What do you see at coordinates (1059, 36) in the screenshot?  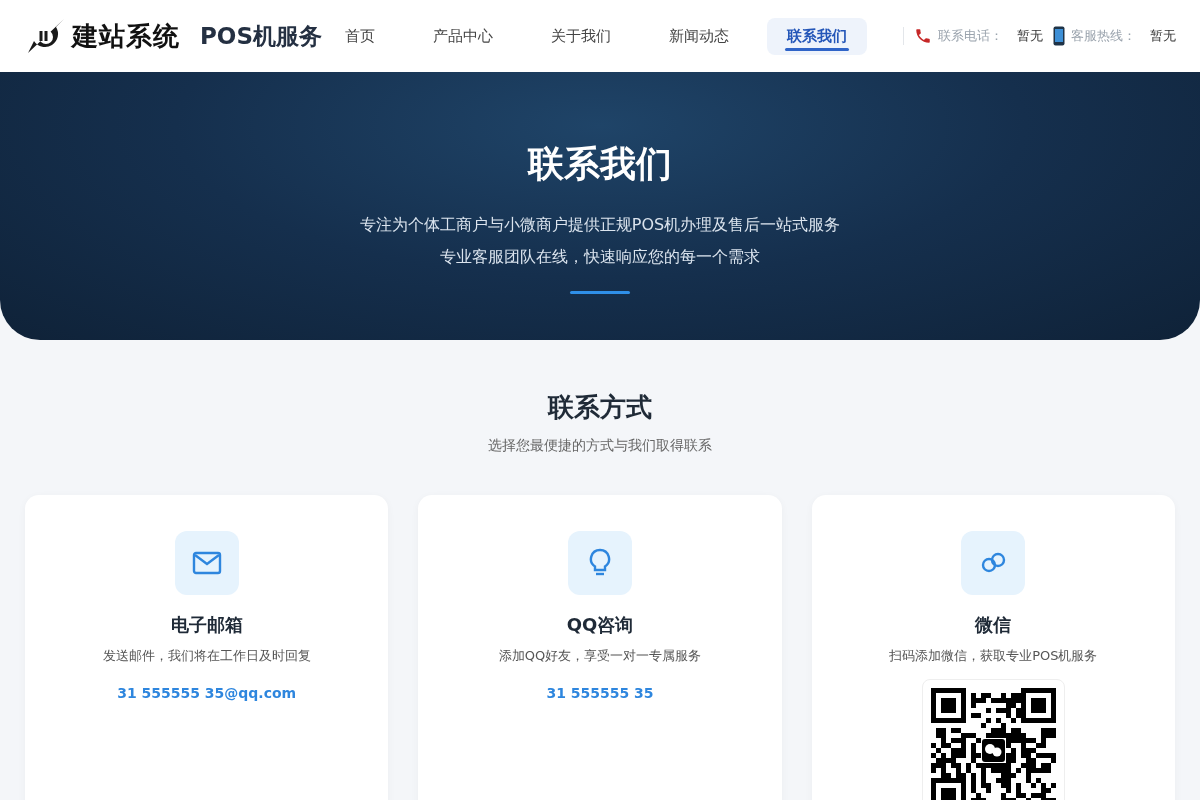 I see `mobile-phone-icon` at bounding box center [1059, 36].